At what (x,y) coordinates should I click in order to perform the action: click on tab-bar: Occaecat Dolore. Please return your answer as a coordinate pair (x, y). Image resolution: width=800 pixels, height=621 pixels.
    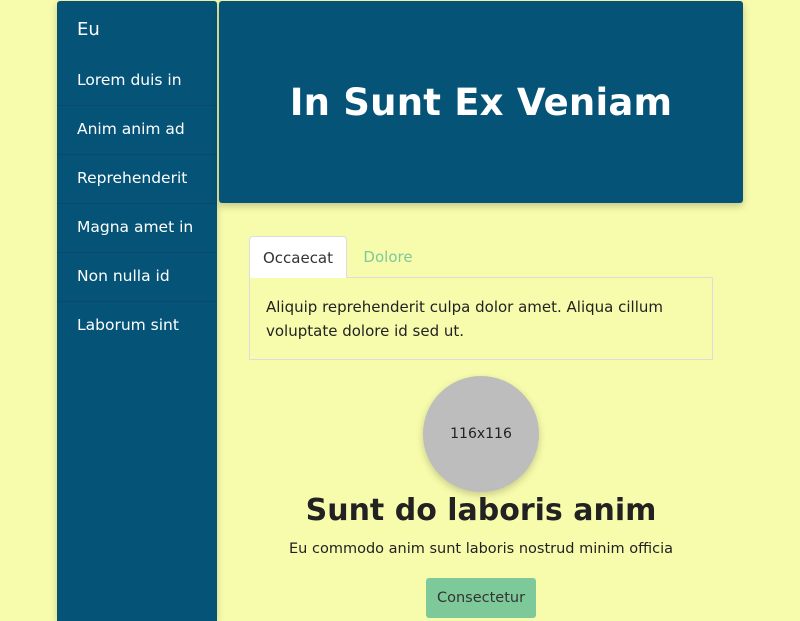
    Looking at the image, I should click on (481, 257).